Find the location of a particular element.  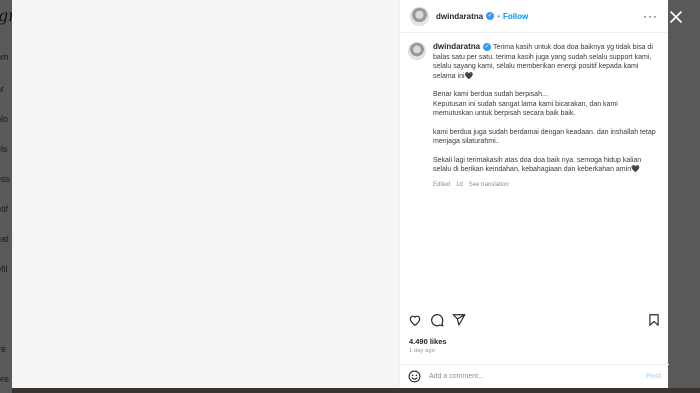

post-username: dwindaratna is located at coordinates (459, 16).